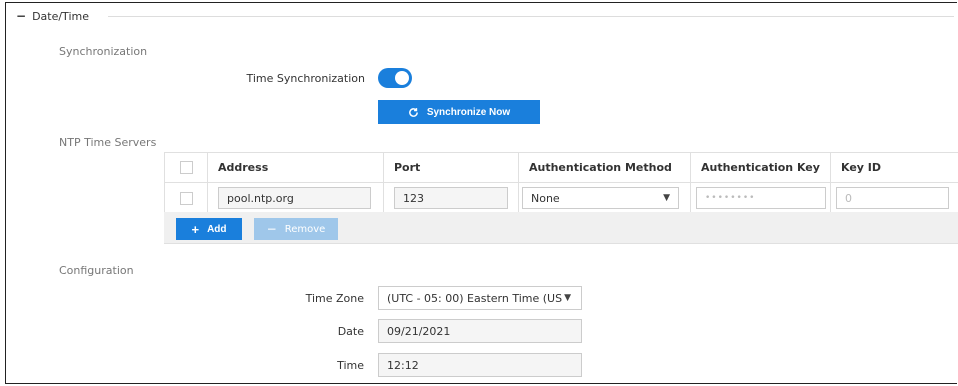 This screenshot has height=386, width=958. I want to click on column-header-auth-method: Authentication Method, so click(604, 167).